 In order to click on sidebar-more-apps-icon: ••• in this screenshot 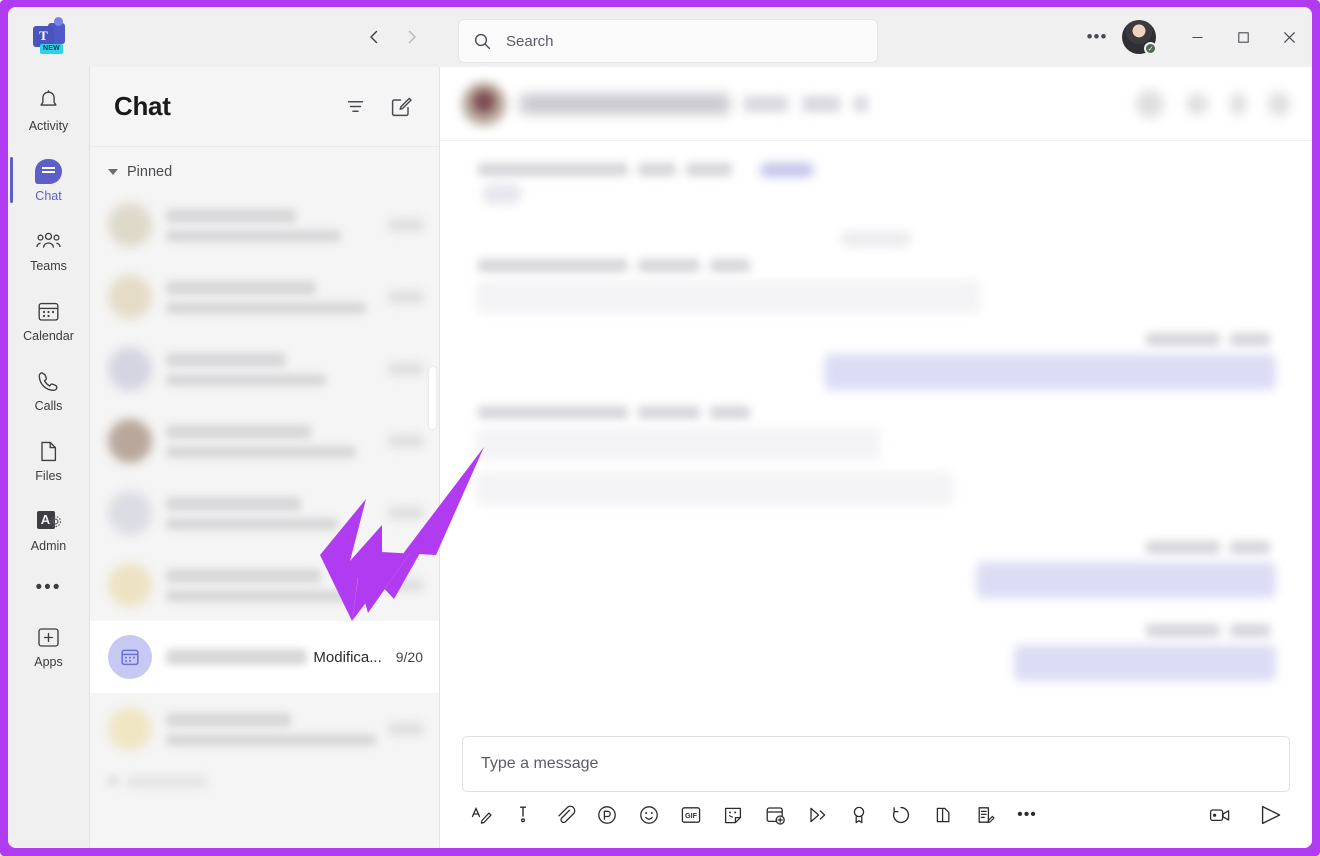, I will do `click(49, 588)`.